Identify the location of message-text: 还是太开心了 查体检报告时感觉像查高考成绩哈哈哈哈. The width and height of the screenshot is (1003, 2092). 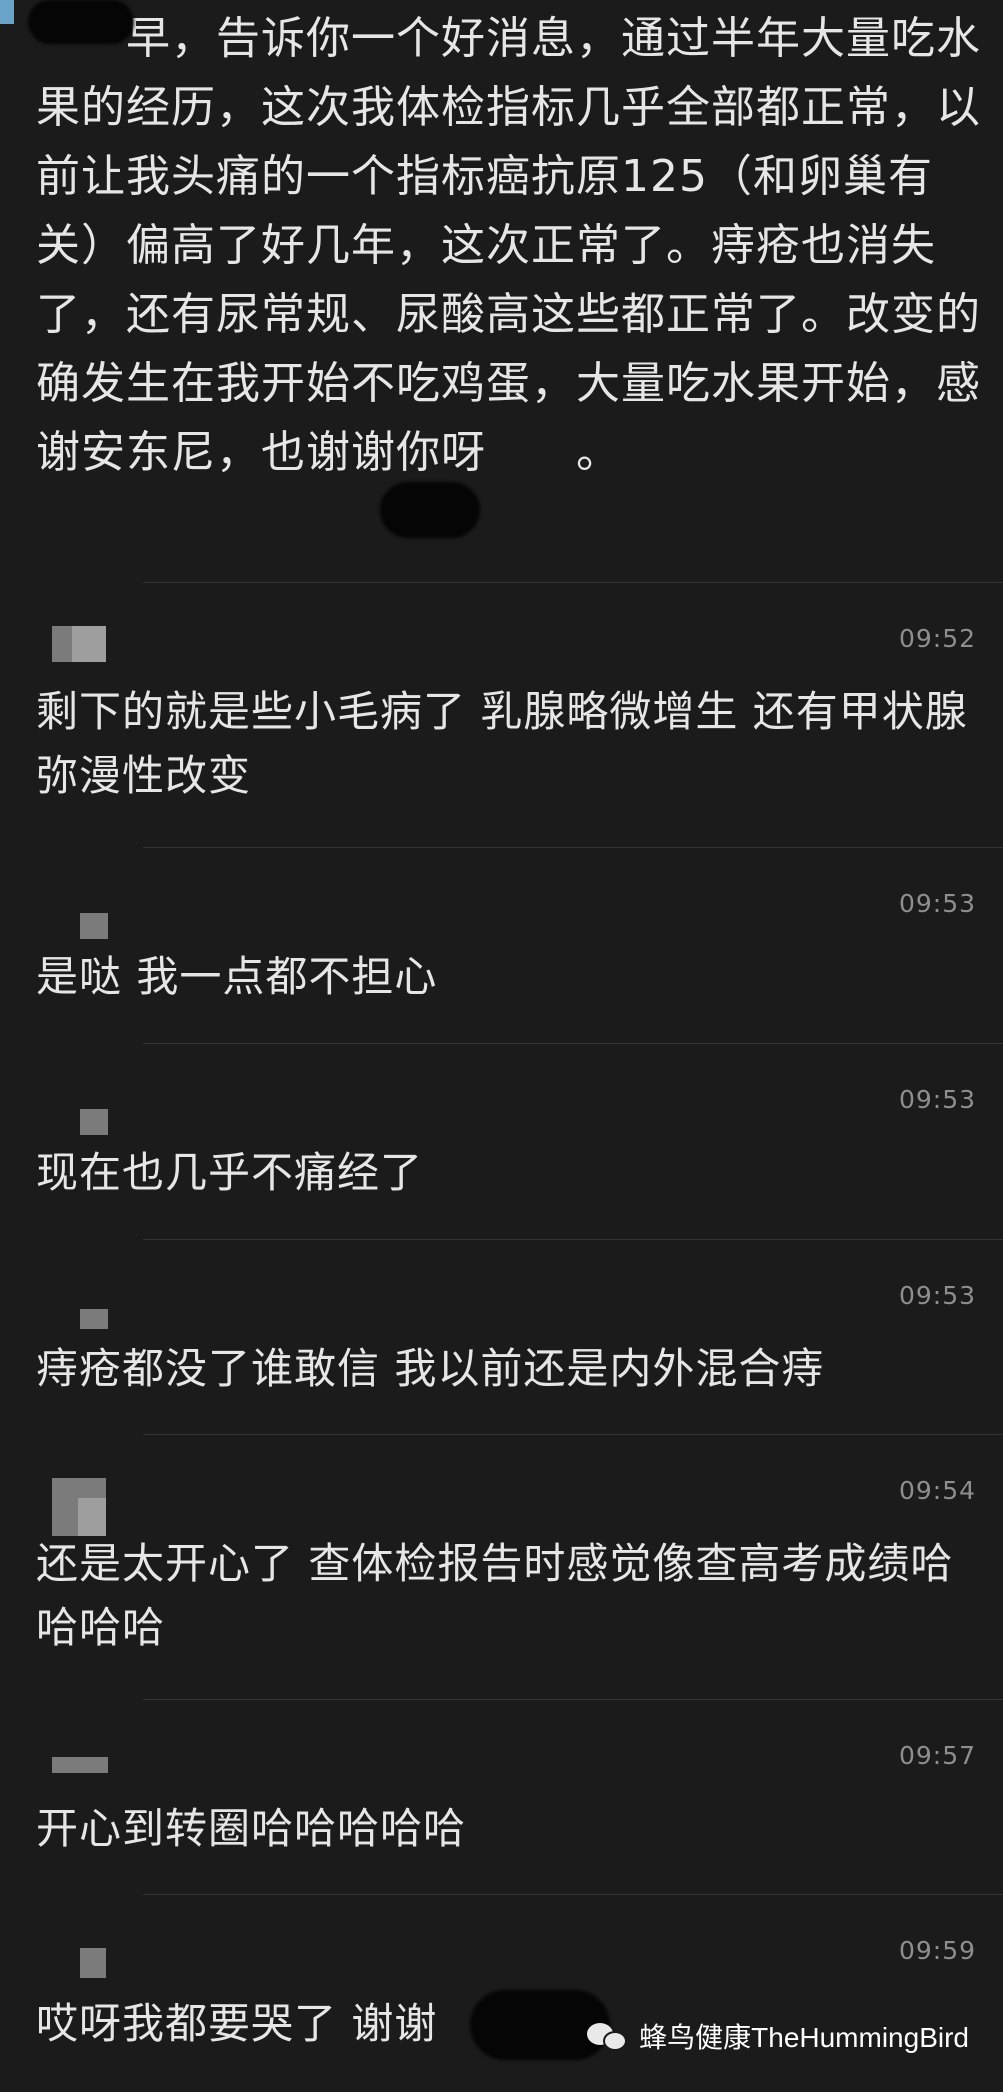
(495, 1595).